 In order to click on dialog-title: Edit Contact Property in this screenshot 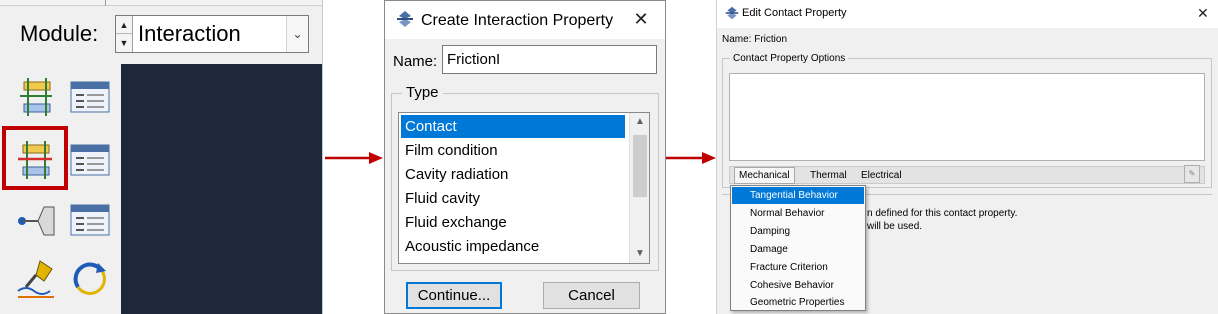, I will do `click(794, 13)`.